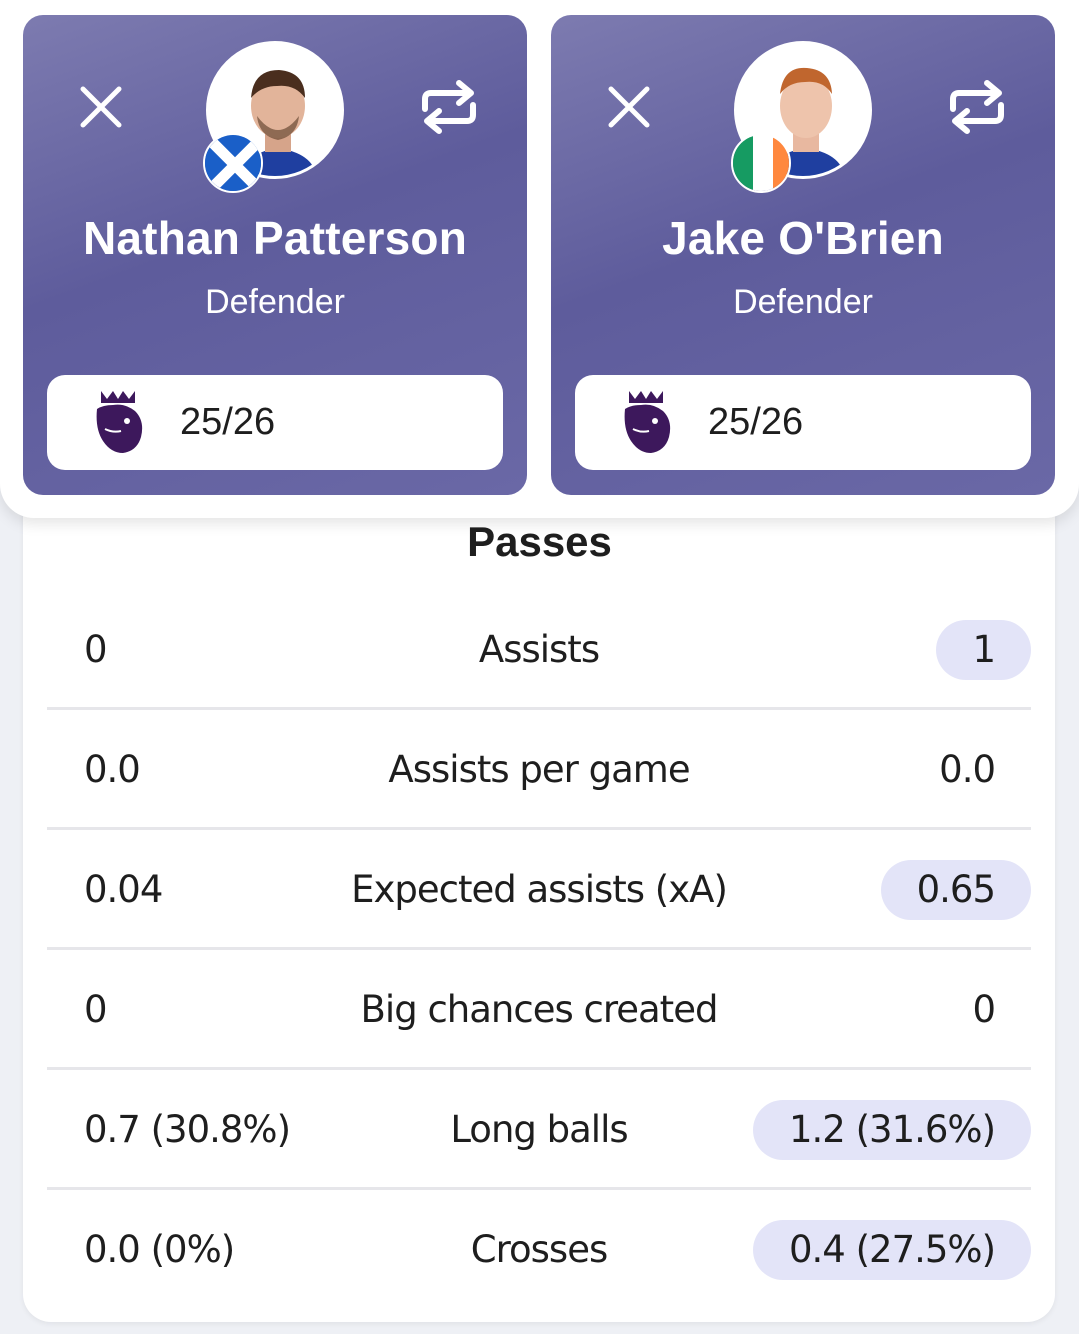  Describe the element at coordinates (984, 1009) in the screenshot. I see `stat-right-value: 0` at that location.